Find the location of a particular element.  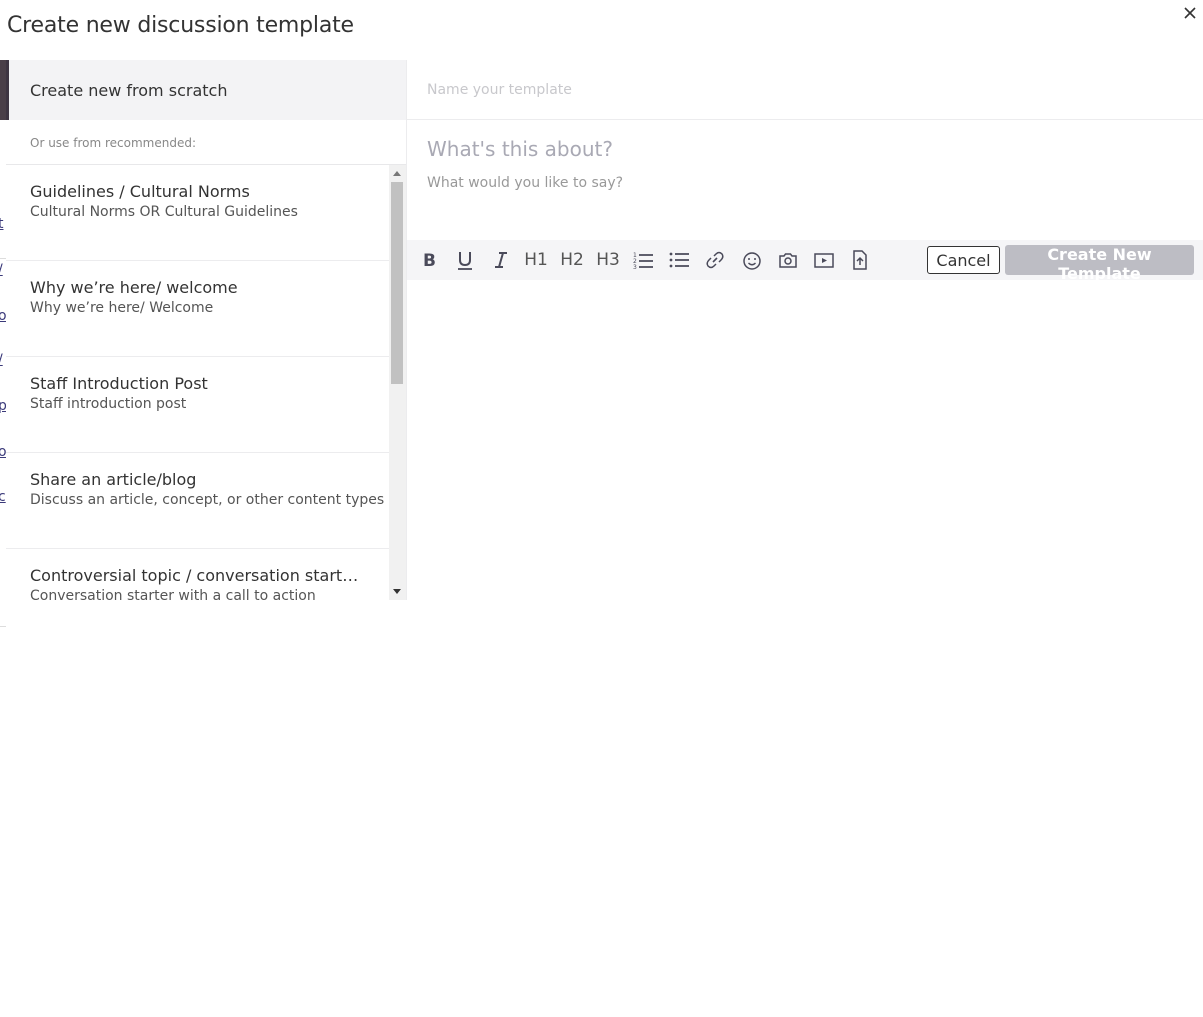

bold-icon: B is located at coordinates (429, 261).